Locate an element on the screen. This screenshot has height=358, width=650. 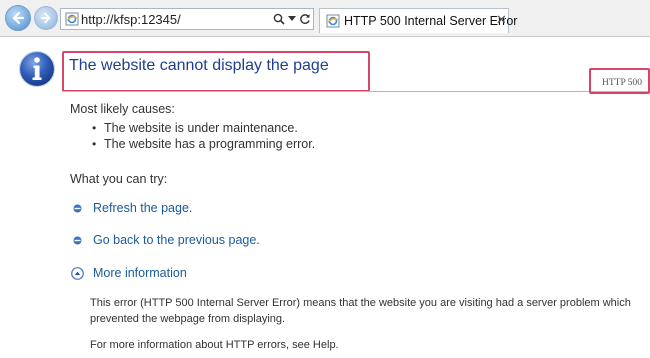
chevron-down-icon is located at coordinates (292, 19).